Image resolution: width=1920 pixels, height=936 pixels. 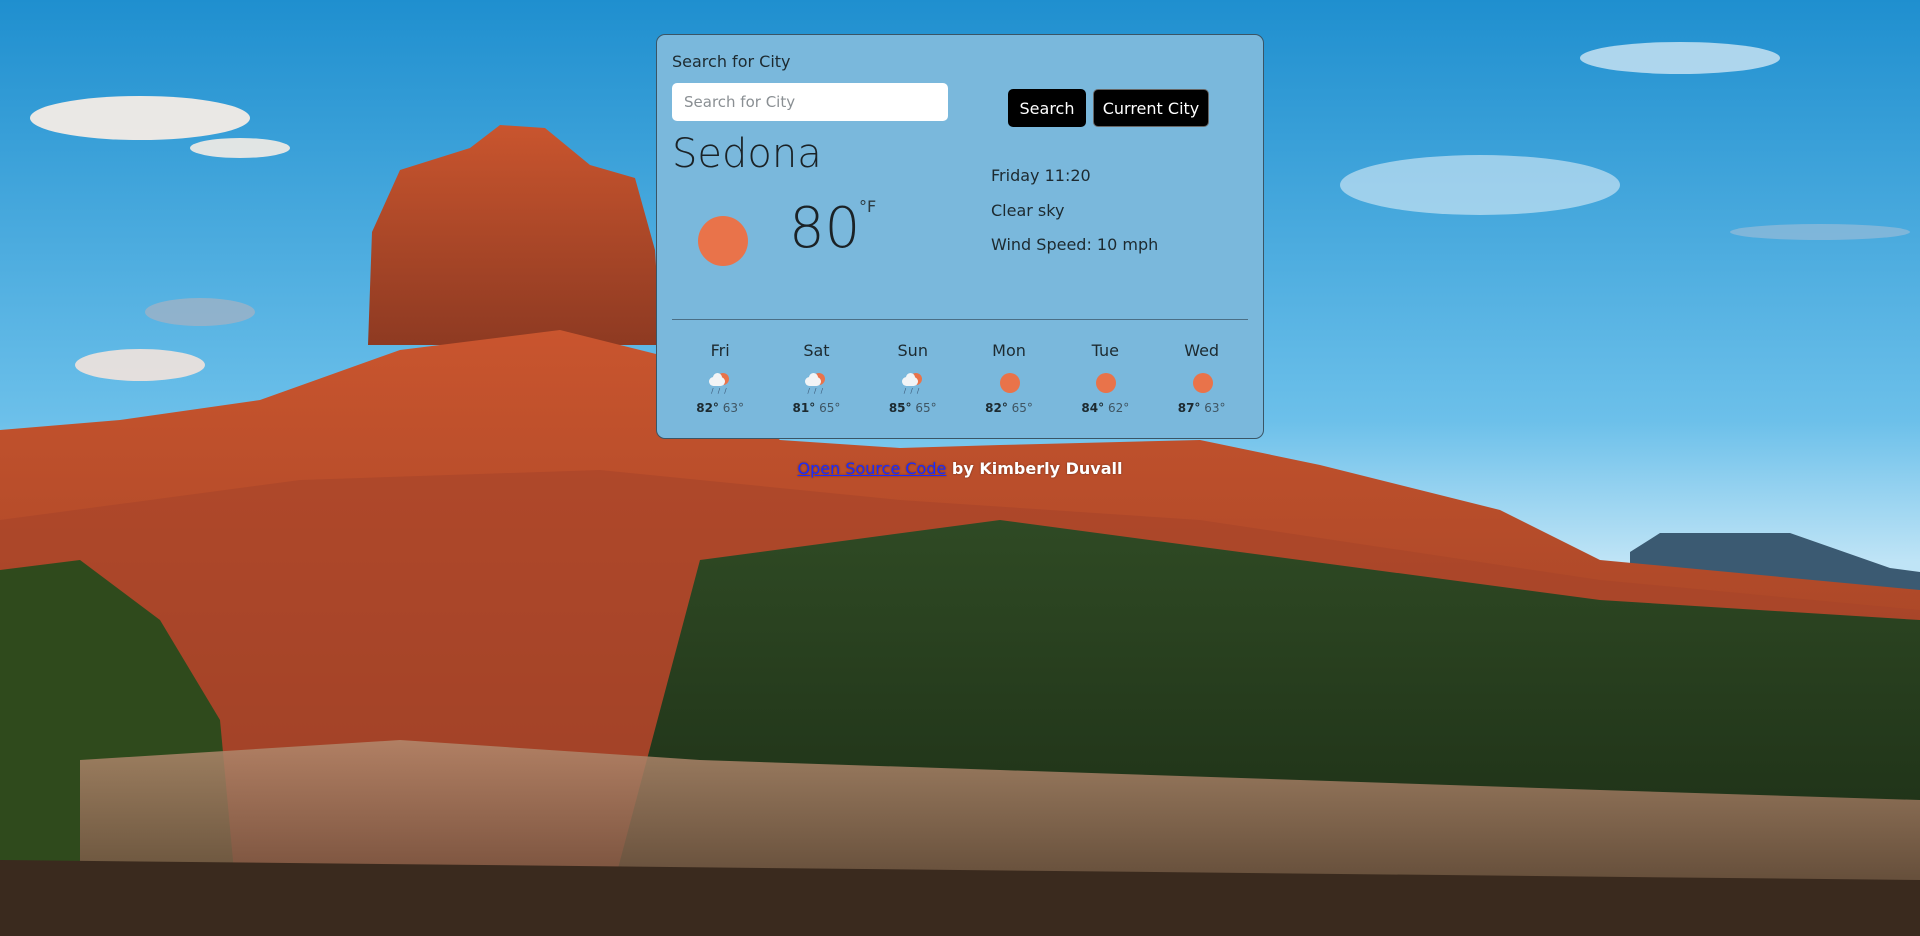 I want to click on footer: Open Source Code by Kimberly Duvall, so click(x=960, y=468).